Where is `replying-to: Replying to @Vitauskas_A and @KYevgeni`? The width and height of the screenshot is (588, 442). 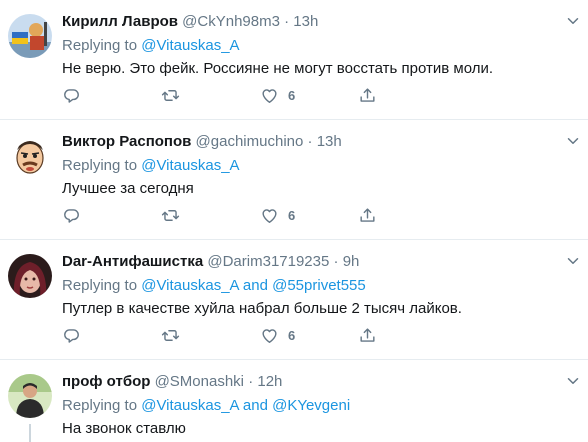 replying-to: Replying to @Vitauskas_A and @KYevgeni is located at coordinates (321, 406).